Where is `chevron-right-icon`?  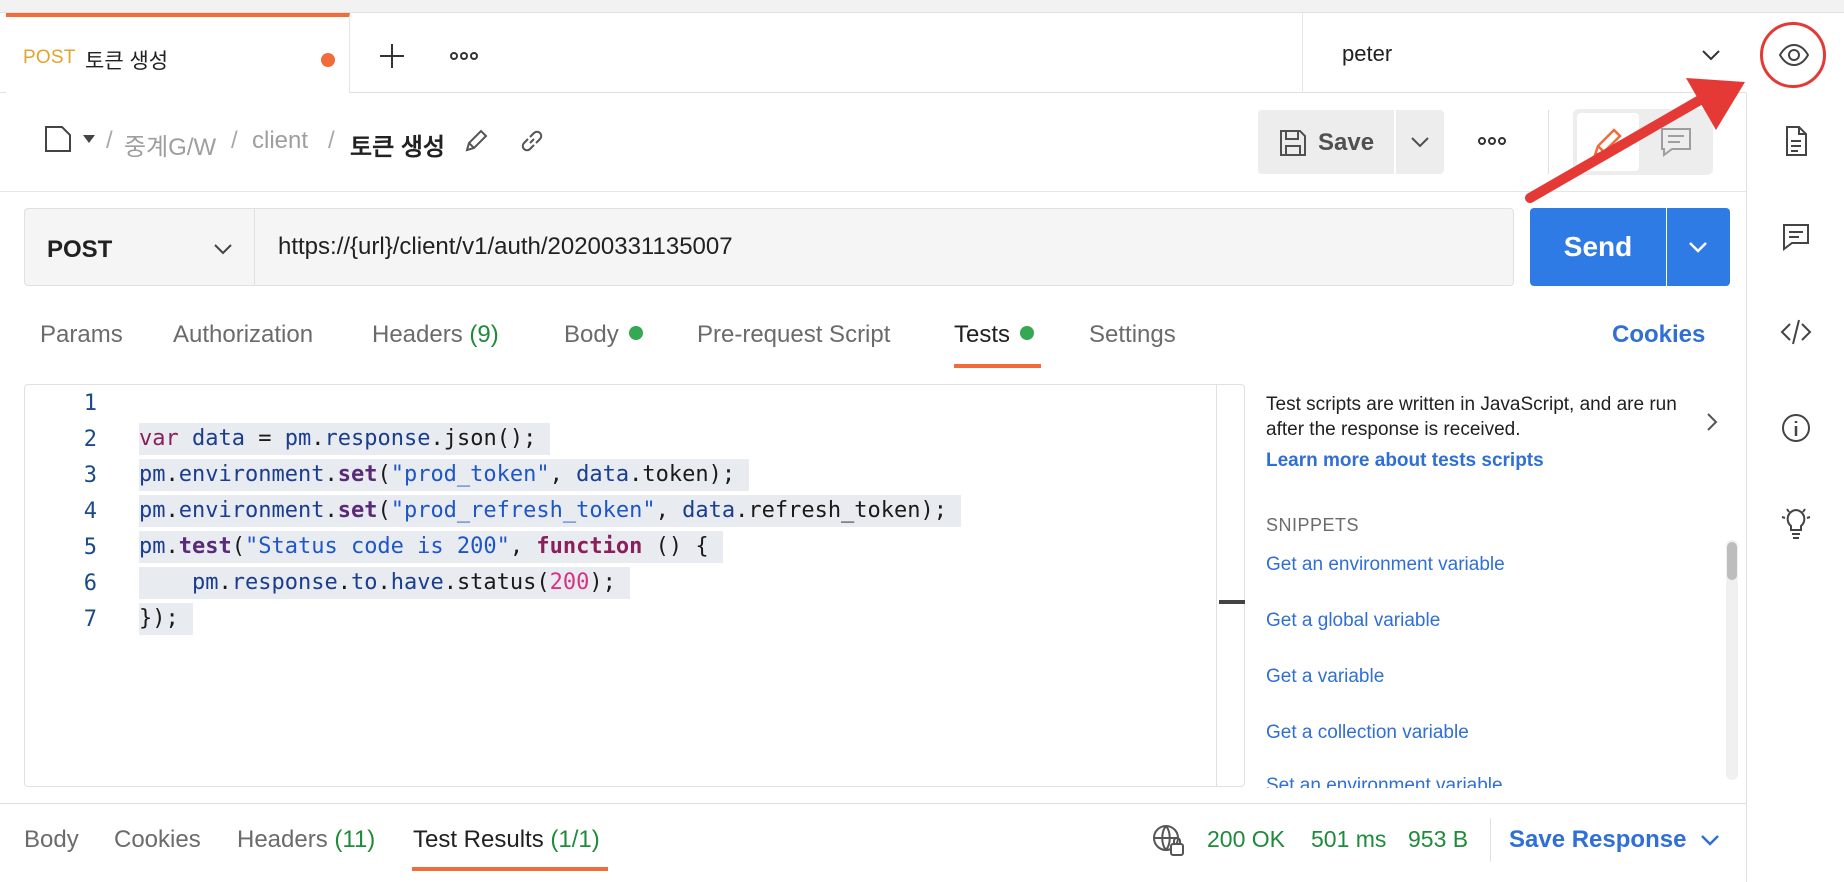
chevron-right-icon is located at coordinates (1712, 422).